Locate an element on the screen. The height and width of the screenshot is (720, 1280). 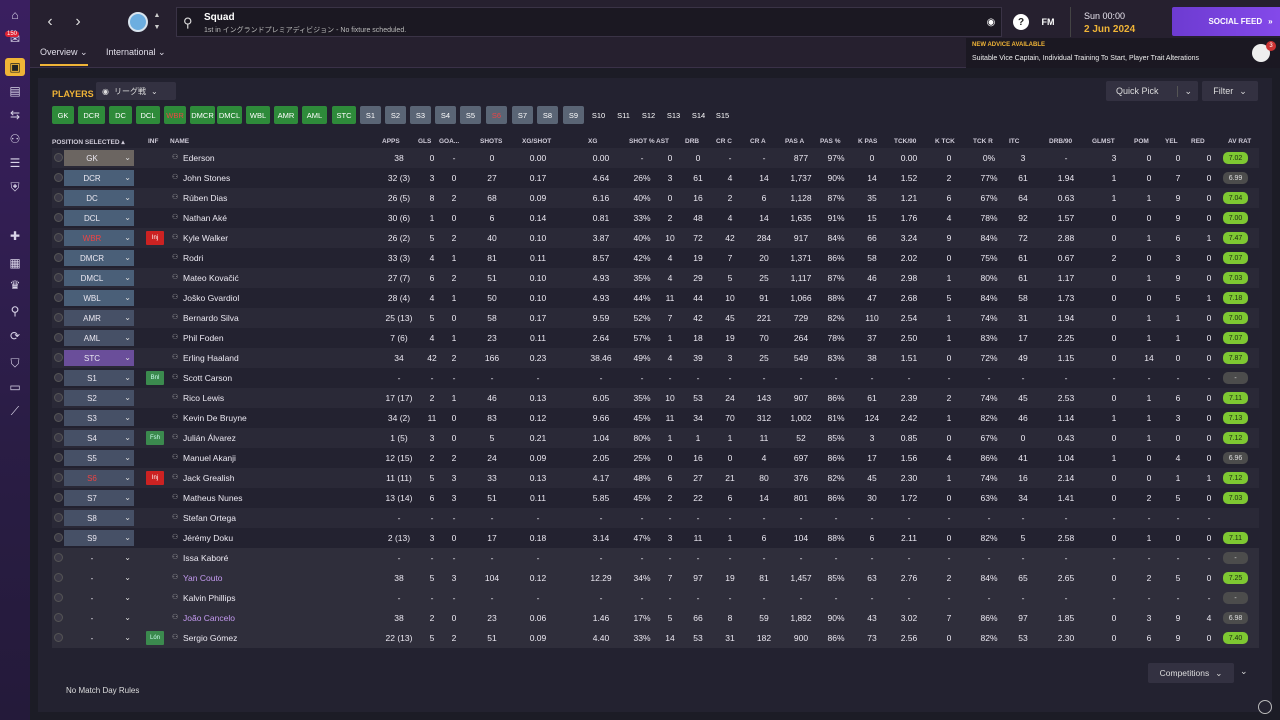
squad-icon: ▣ is located at coordinates (15, 67).